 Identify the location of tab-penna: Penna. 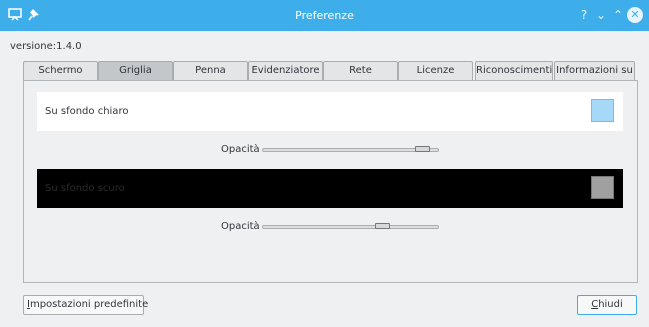
(210, 70).